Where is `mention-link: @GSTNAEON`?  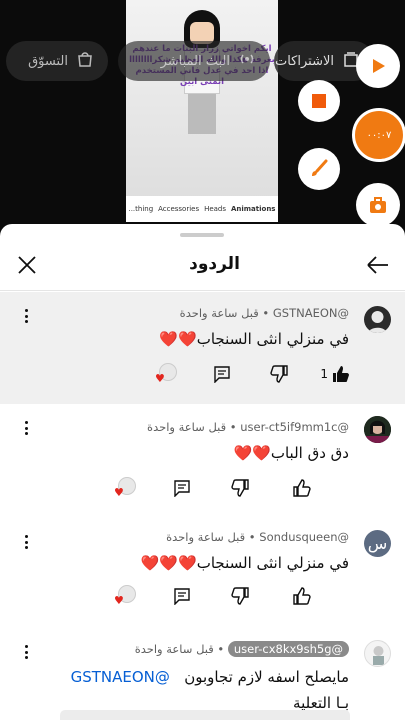
mention-link: @GSTNAEON is located at coordinates (120, 677).